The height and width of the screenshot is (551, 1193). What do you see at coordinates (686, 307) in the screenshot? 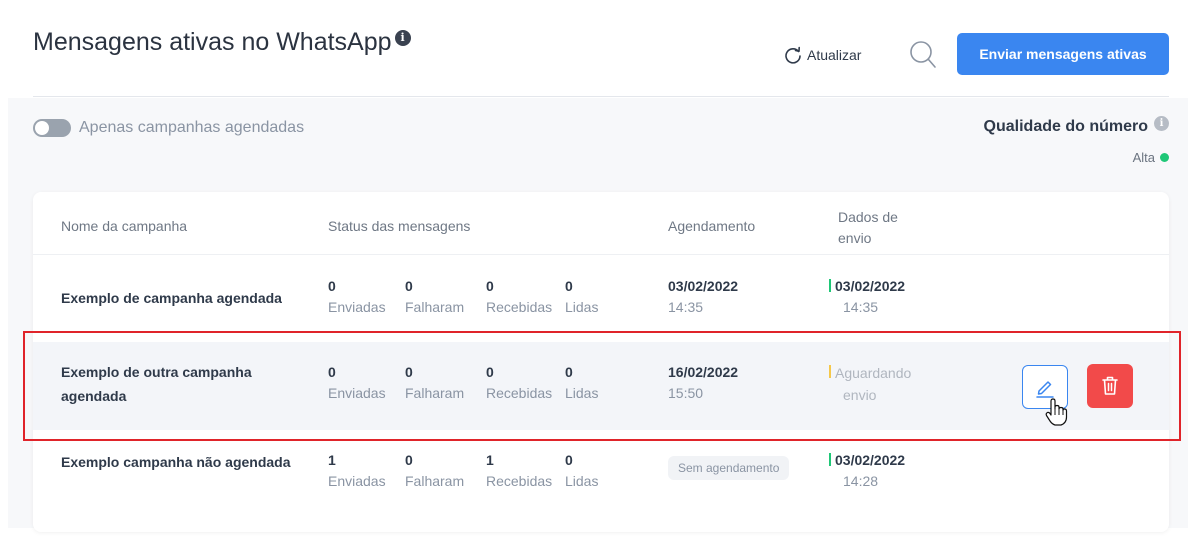
I see `schedule-time: 14:35` at bounding box center [686, 307].